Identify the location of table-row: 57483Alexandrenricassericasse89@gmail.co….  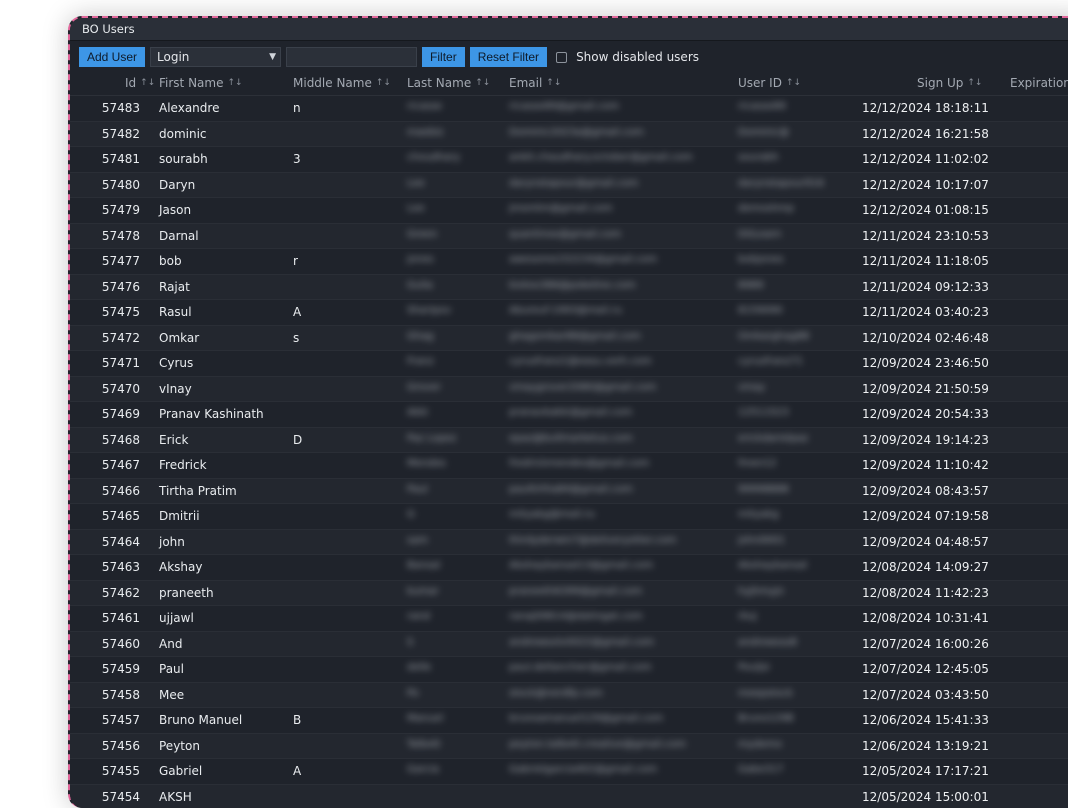
(569, 109).